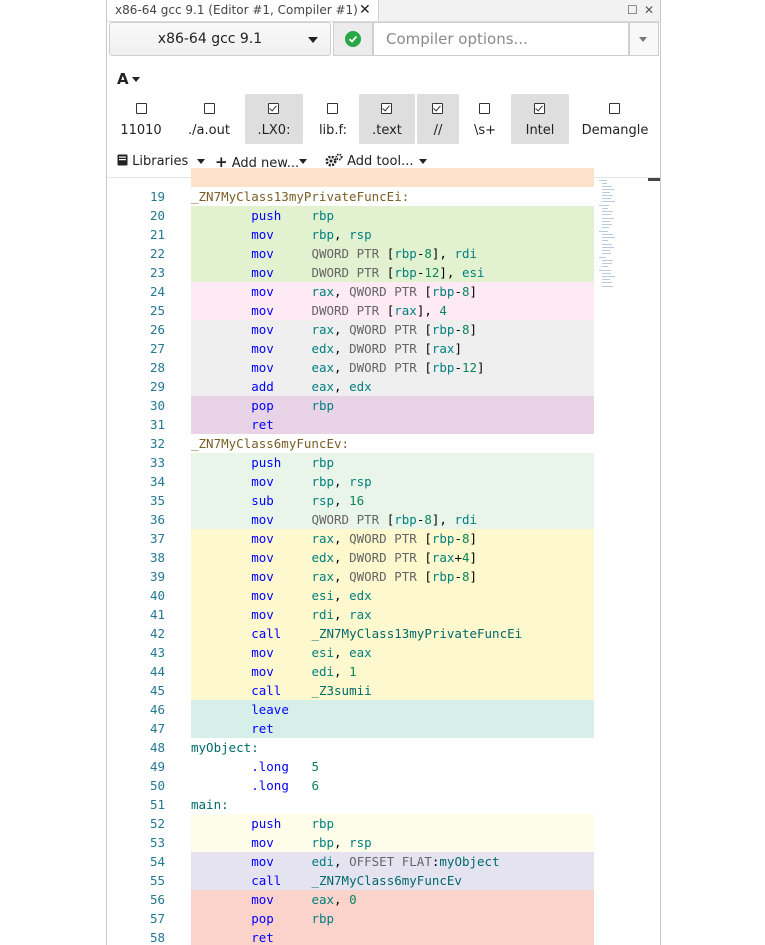  Describe the element at coordinates (383, 899) in the screenshot. I see `code-line: 56 mov eax, 0` at that location.